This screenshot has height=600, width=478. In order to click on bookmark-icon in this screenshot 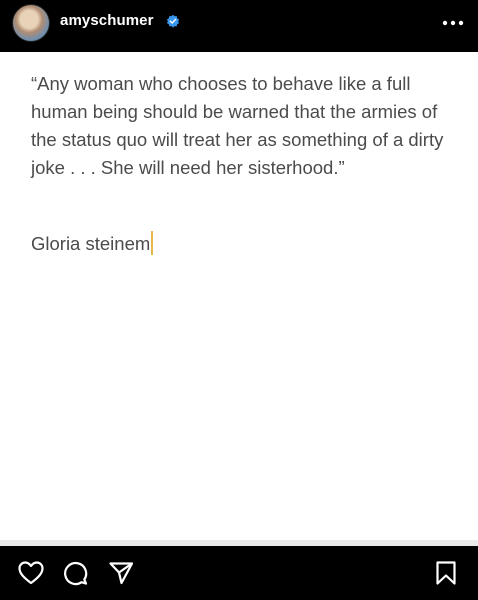, I will do `click(446, 573)`.